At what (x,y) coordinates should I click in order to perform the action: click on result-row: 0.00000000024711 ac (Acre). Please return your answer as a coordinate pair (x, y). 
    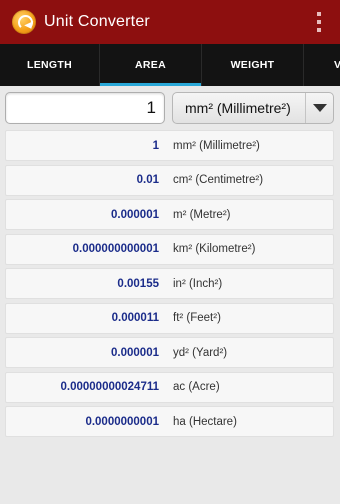
    Looking at the image, I should click on (169, 387).